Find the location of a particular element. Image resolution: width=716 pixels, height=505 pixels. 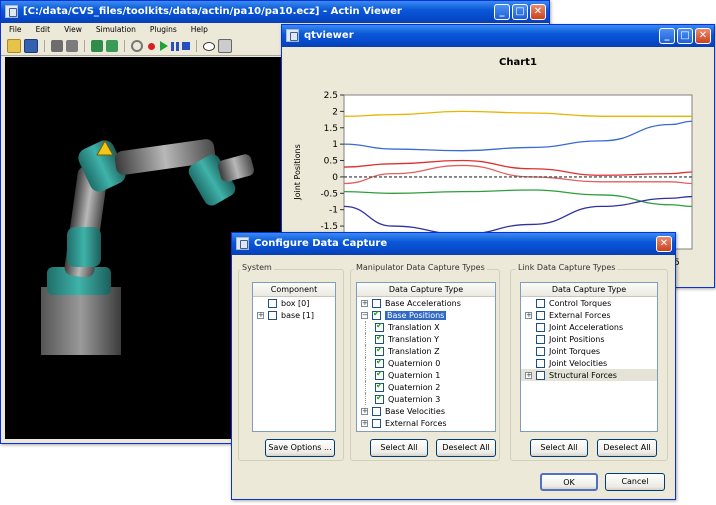

link-type-header: Data Capture Type is located at coordinates (589, 290).